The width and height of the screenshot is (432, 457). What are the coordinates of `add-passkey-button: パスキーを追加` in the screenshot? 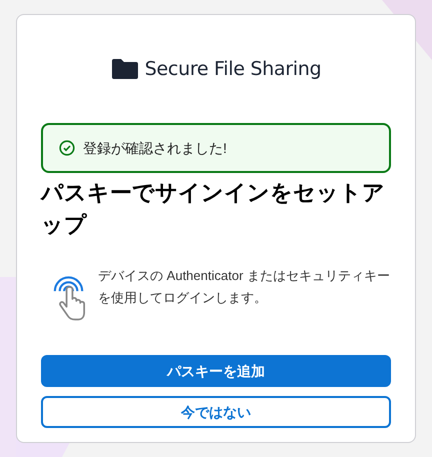 It's located at (216, 371).